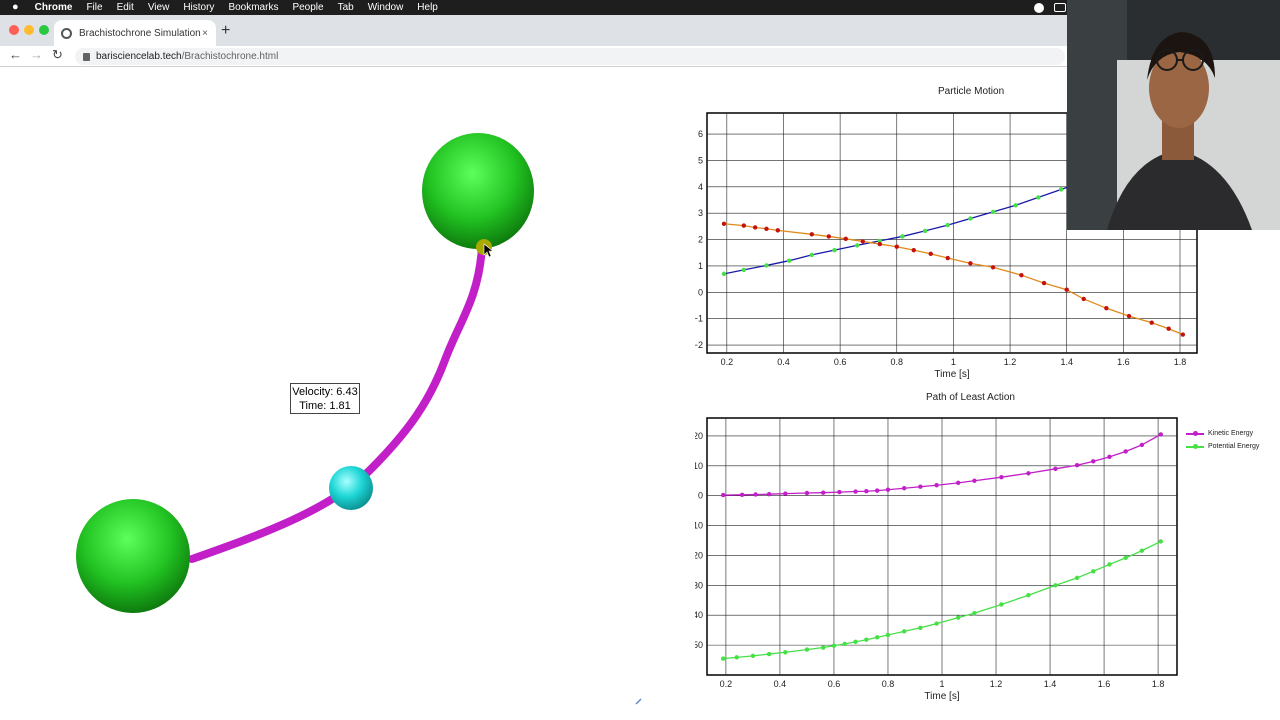 This screenshot has height=720, width=1280. I want to click on zoom-window-button, so click(44, 30).